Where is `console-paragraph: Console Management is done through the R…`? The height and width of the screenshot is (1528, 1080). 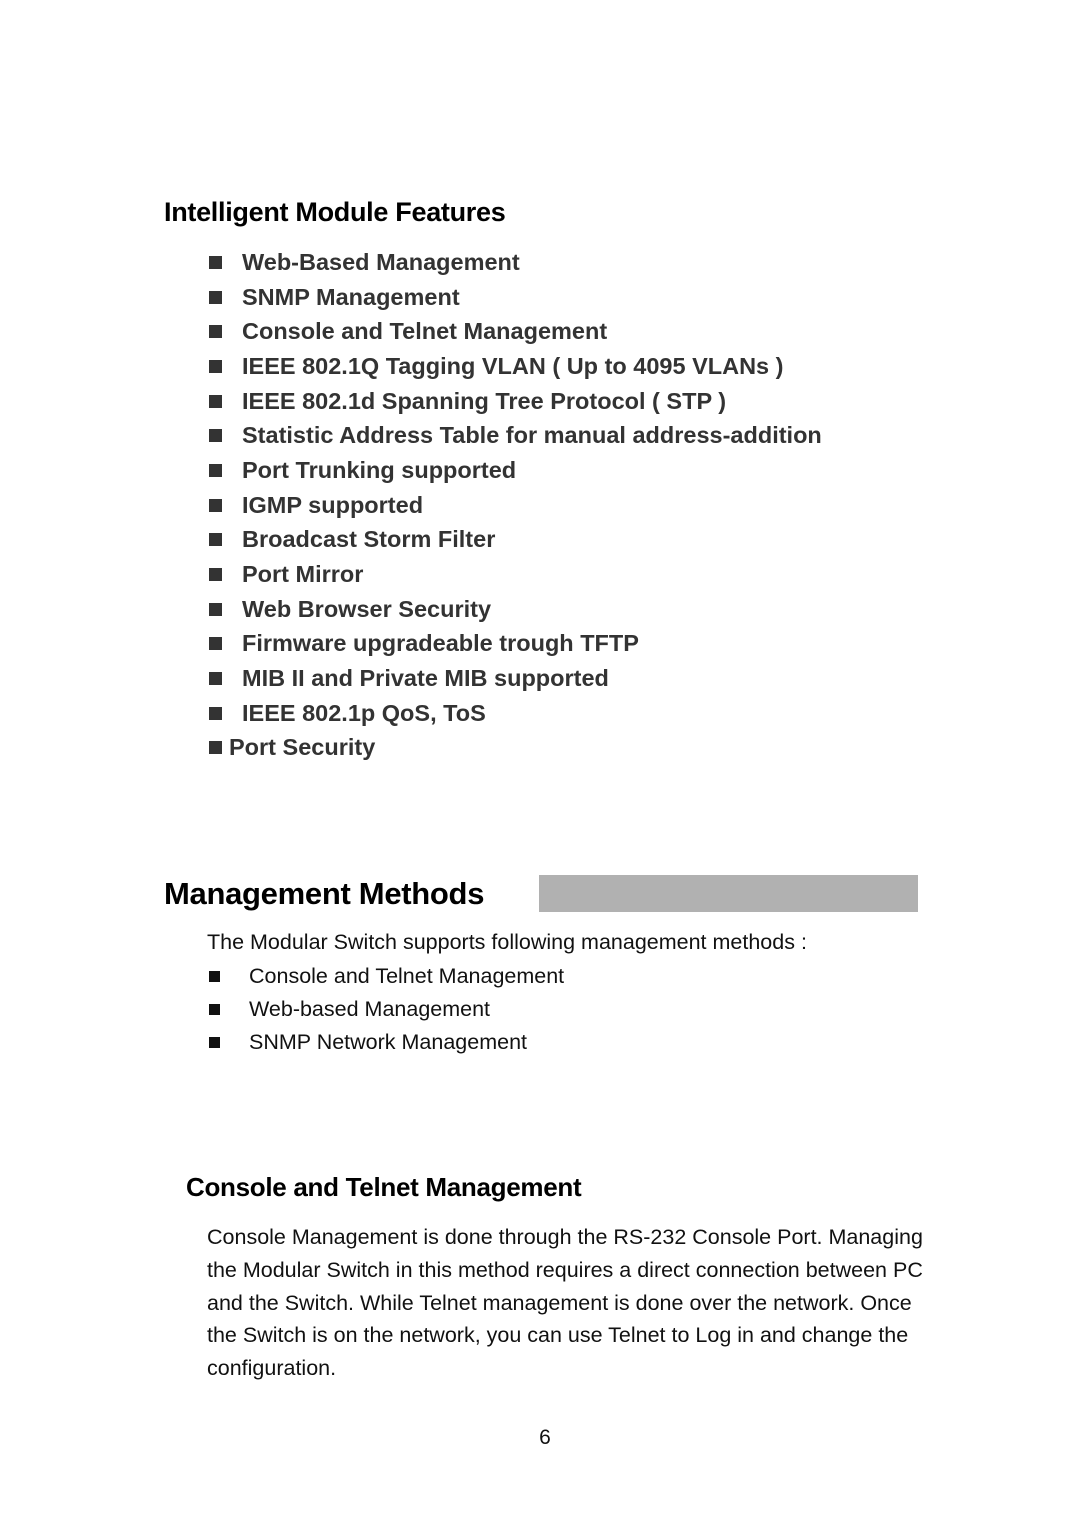
console-paragraph: Console Management is done through the R… is located at coordinates (565, 1303).